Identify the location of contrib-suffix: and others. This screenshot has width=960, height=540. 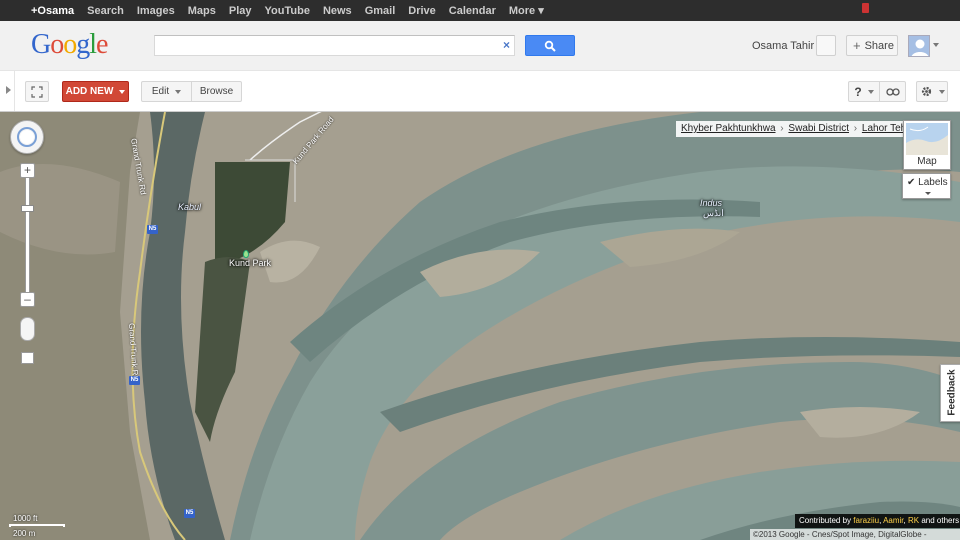
(939, 520).